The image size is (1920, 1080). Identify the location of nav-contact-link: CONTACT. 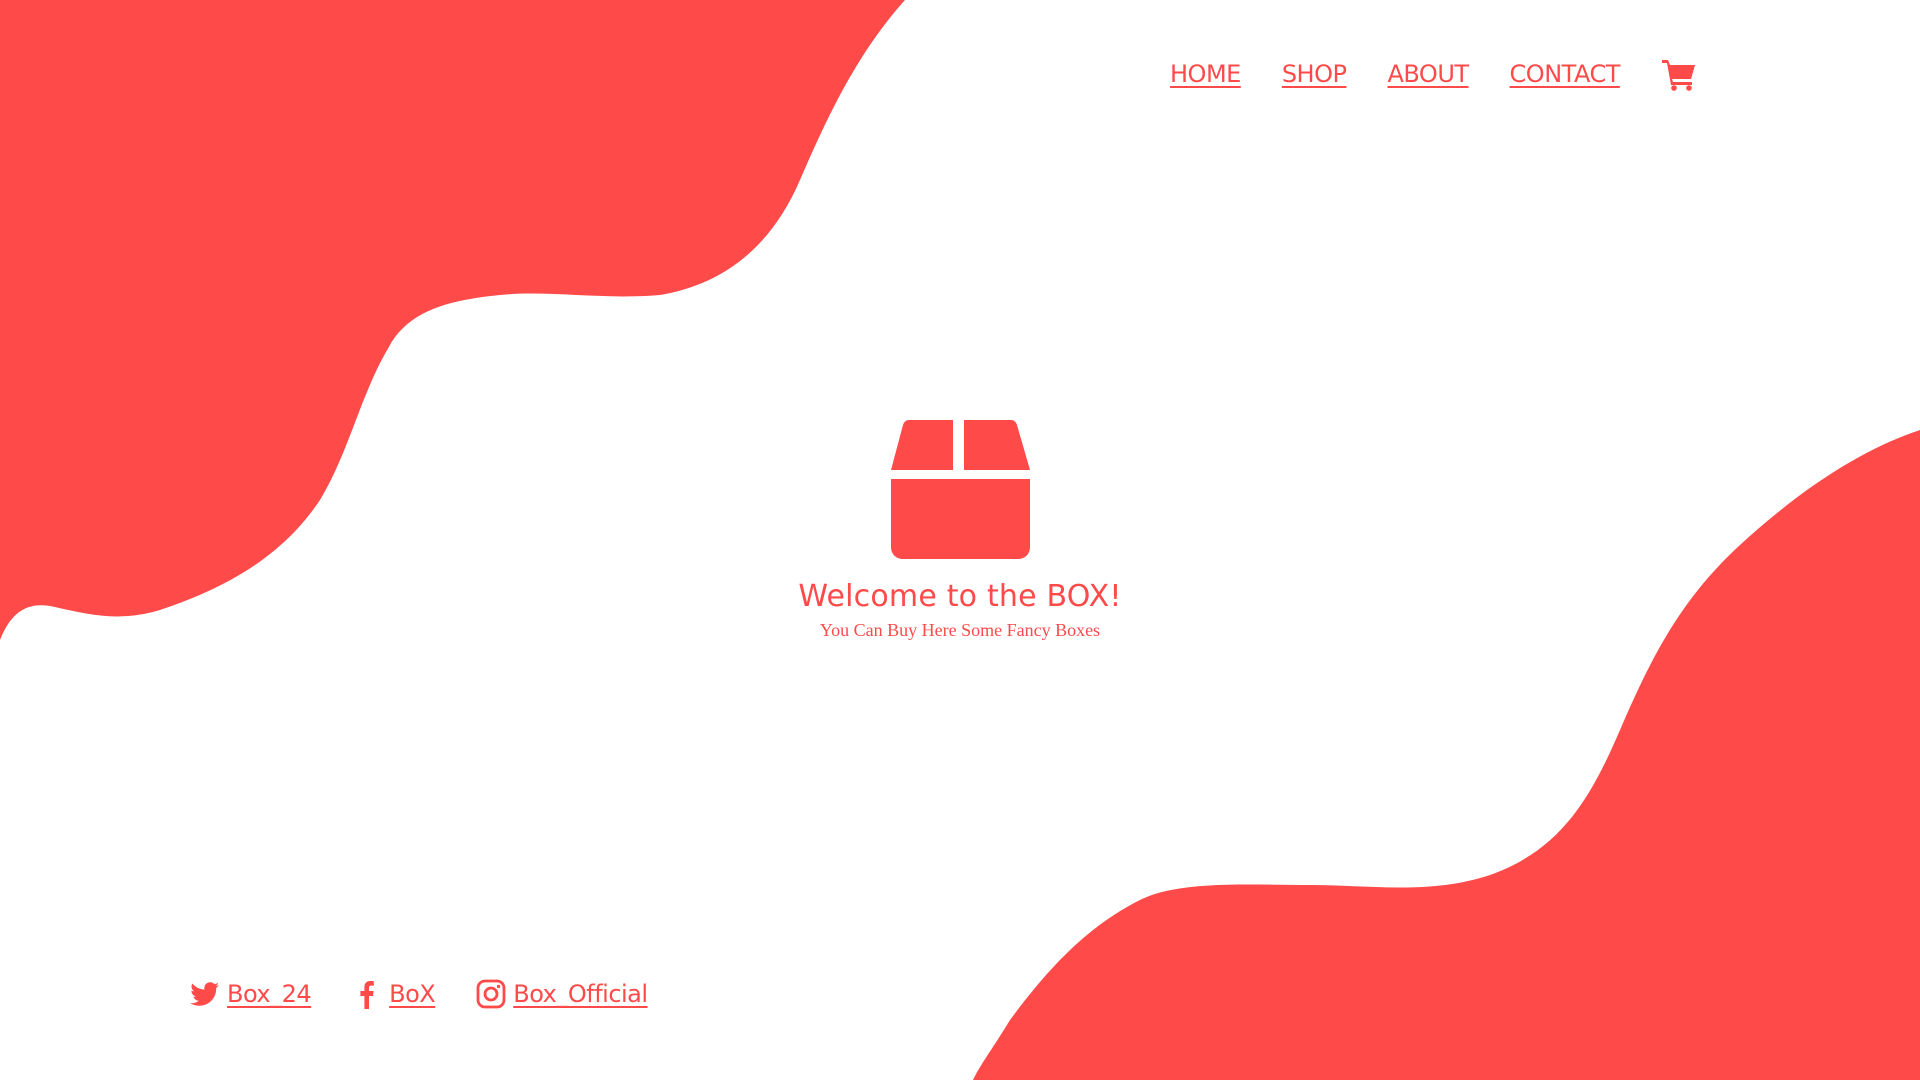
(1565, 74).